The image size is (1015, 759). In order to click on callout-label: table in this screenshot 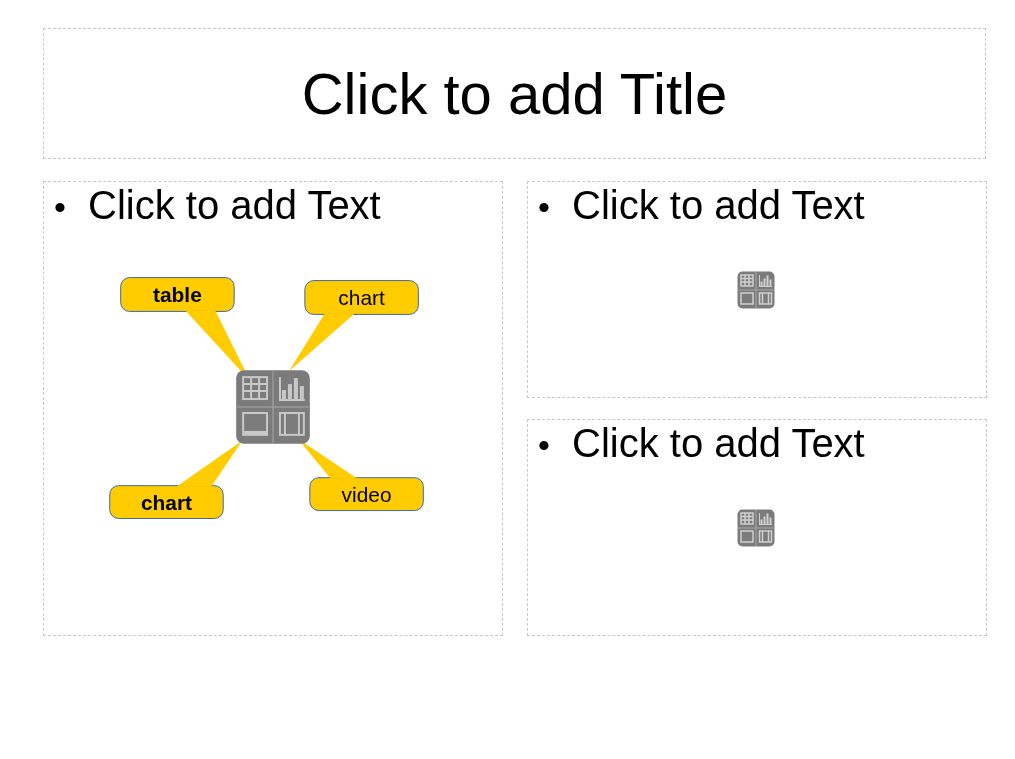, I will do `click(177, 295)`.